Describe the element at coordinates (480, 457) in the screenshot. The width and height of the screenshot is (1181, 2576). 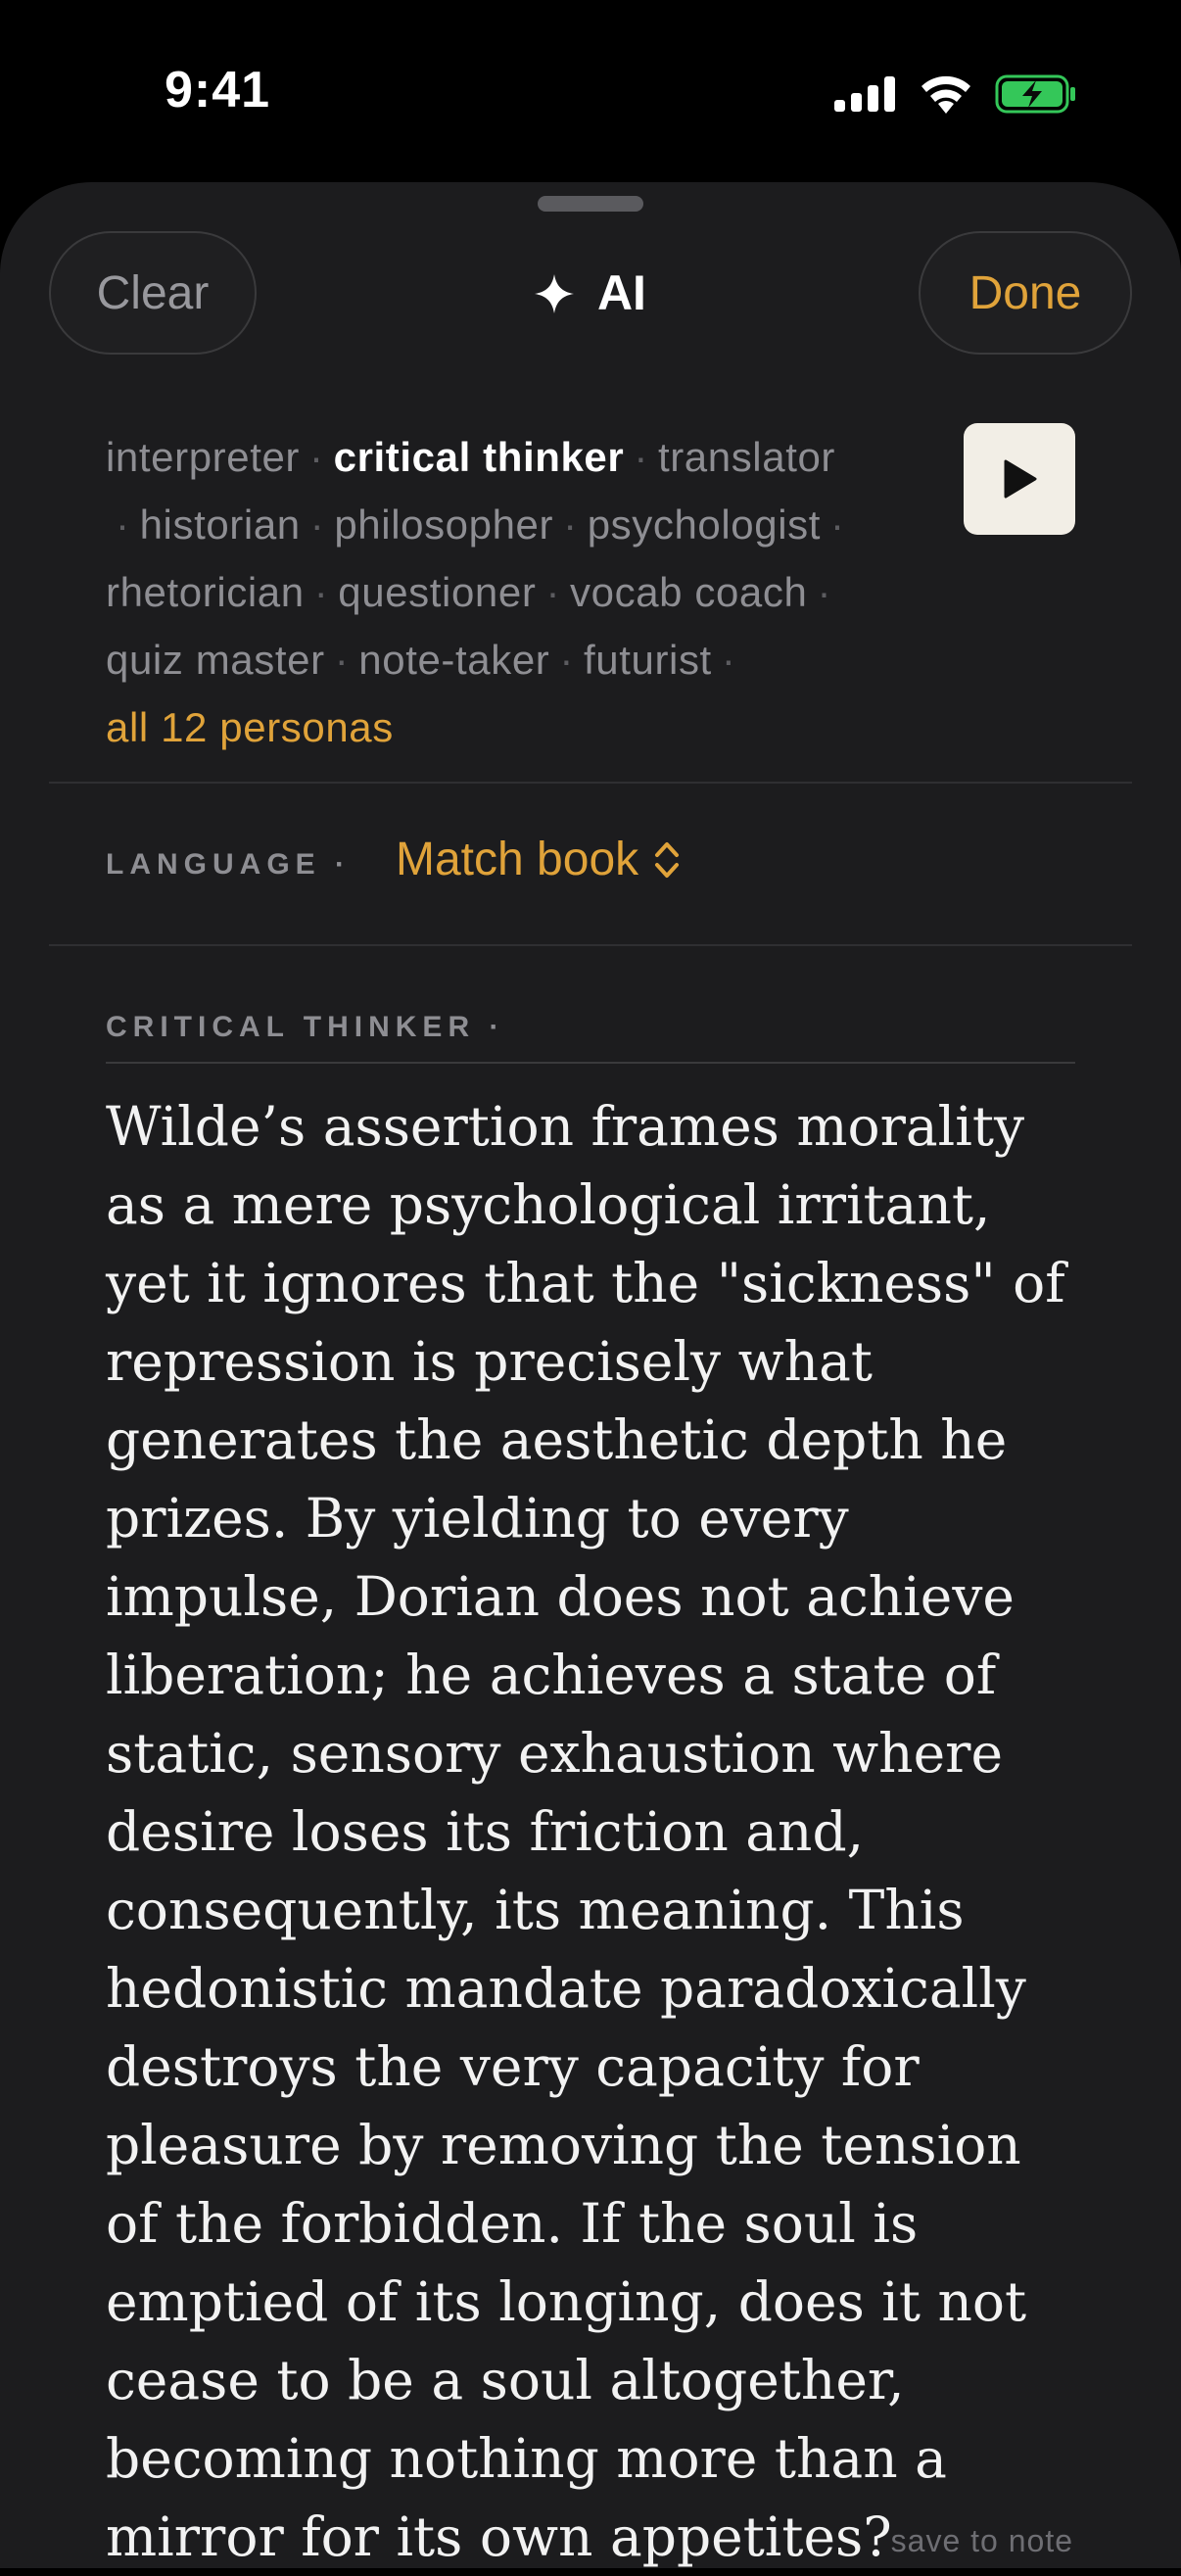
I see `persona-item-critical-thinker: critical thinker` at that location.